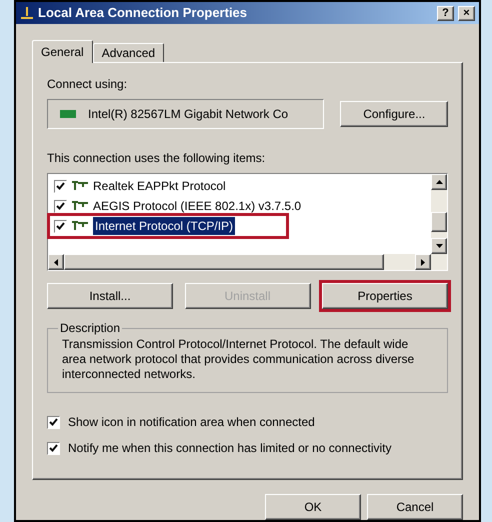 This screenshot has height=522, width=492. What do you see at coordinates (242, 186) in the screenshot?
I see `protocol-item: Realtek EAPPkt Protocol` at bounding box center [242, 186].